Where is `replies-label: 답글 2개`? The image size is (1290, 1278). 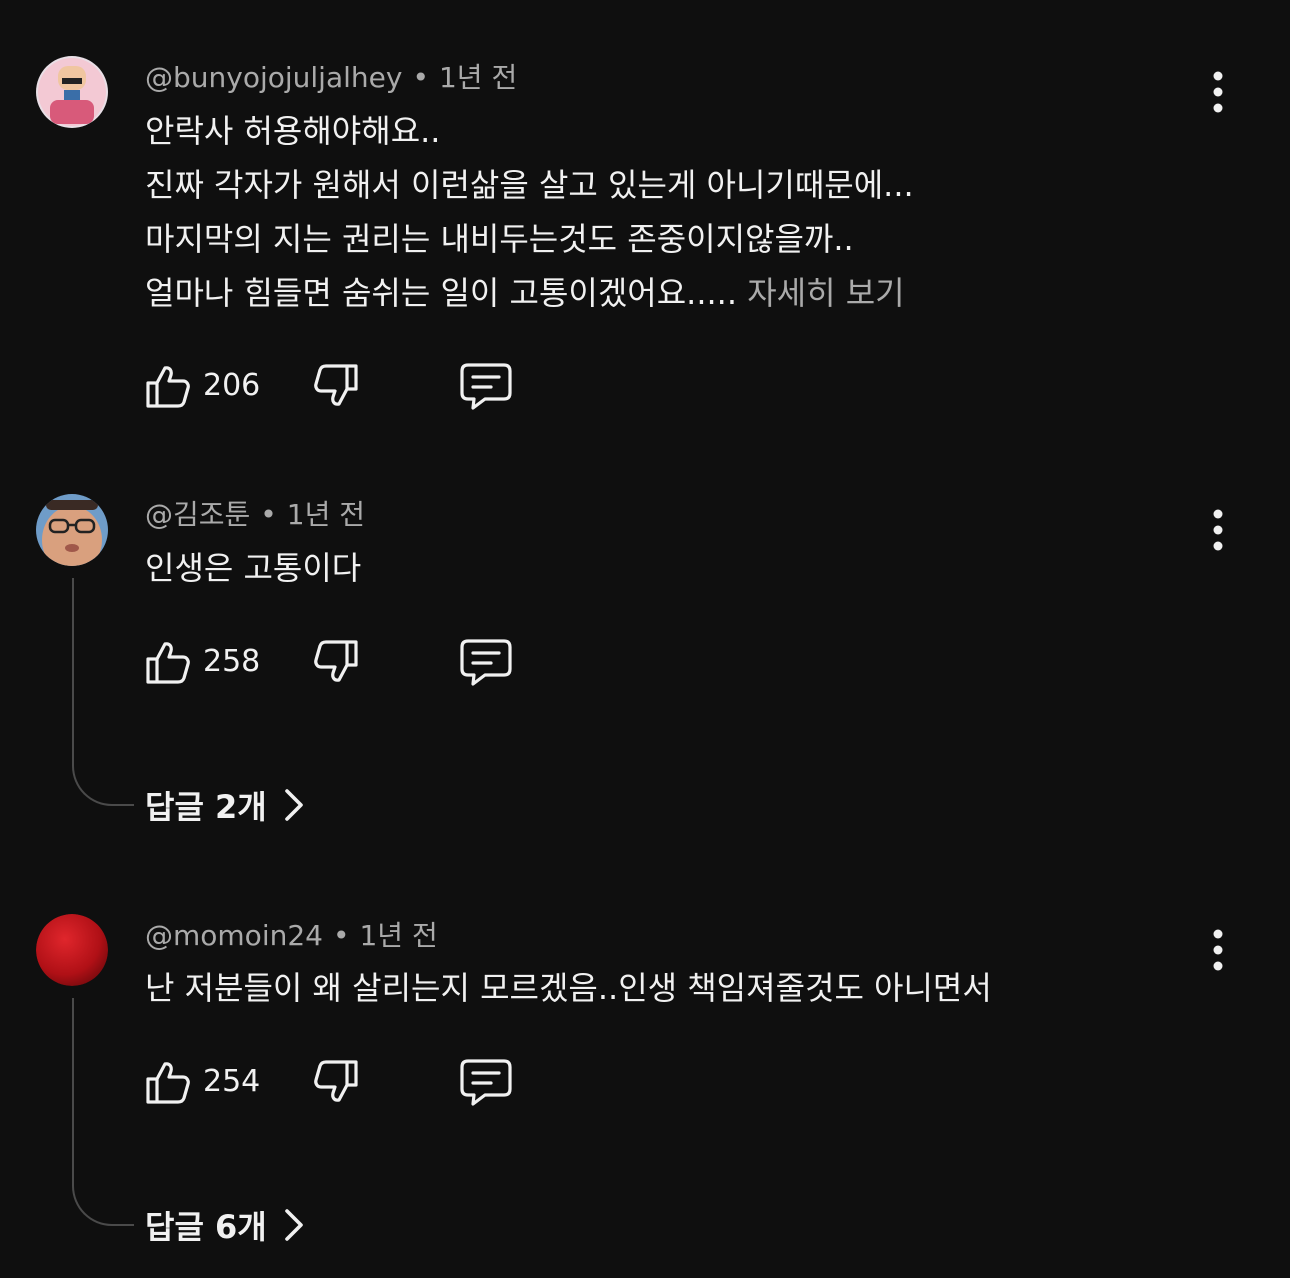
replies-label: 답글 2개 is located at coordinates (206, 807).